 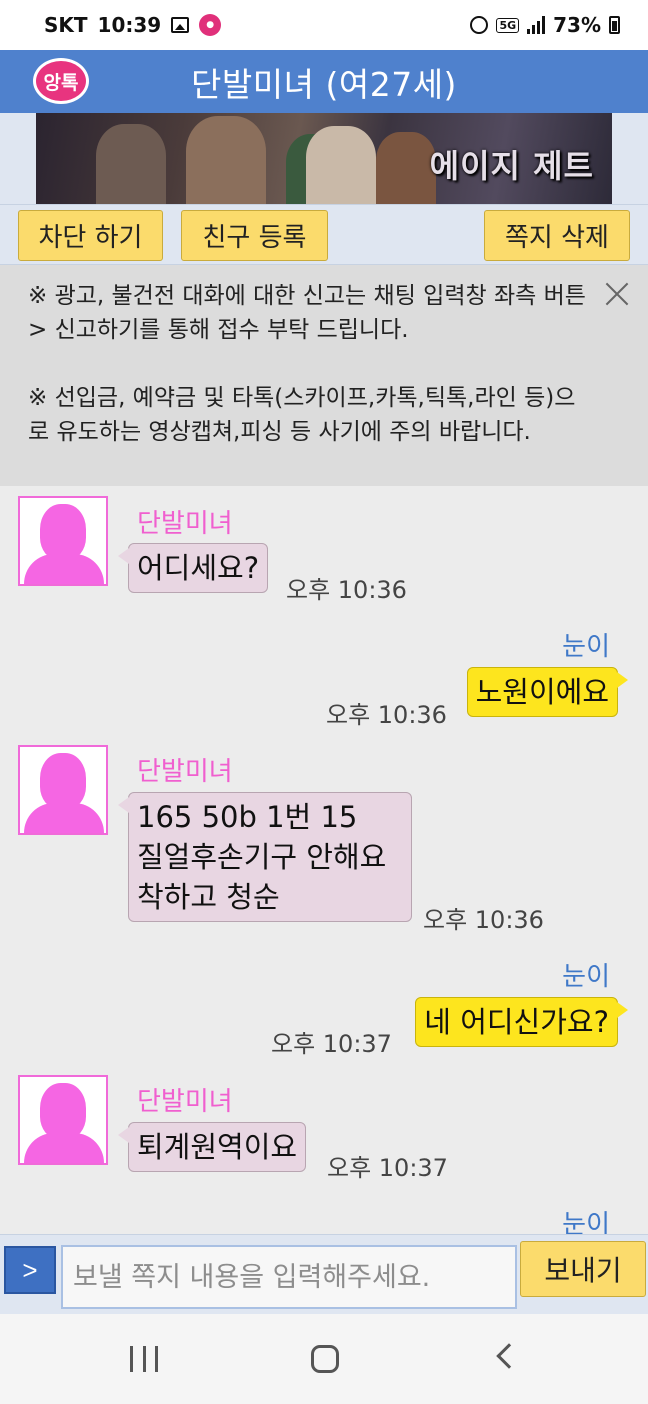 What do you see at coordinates (208, 897) in the screenshot?
I see `message-line: 착하고 청순` at bounding box center [208, 897].